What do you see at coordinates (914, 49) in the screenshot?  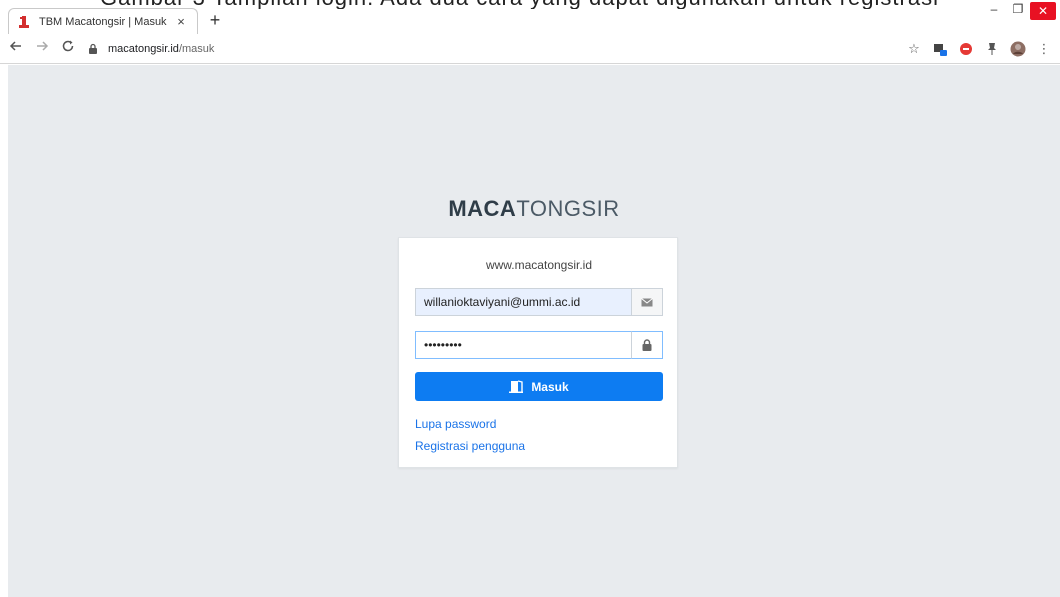 I see `bookmark-star-icon: ☆` at bounding box center [914, 49].